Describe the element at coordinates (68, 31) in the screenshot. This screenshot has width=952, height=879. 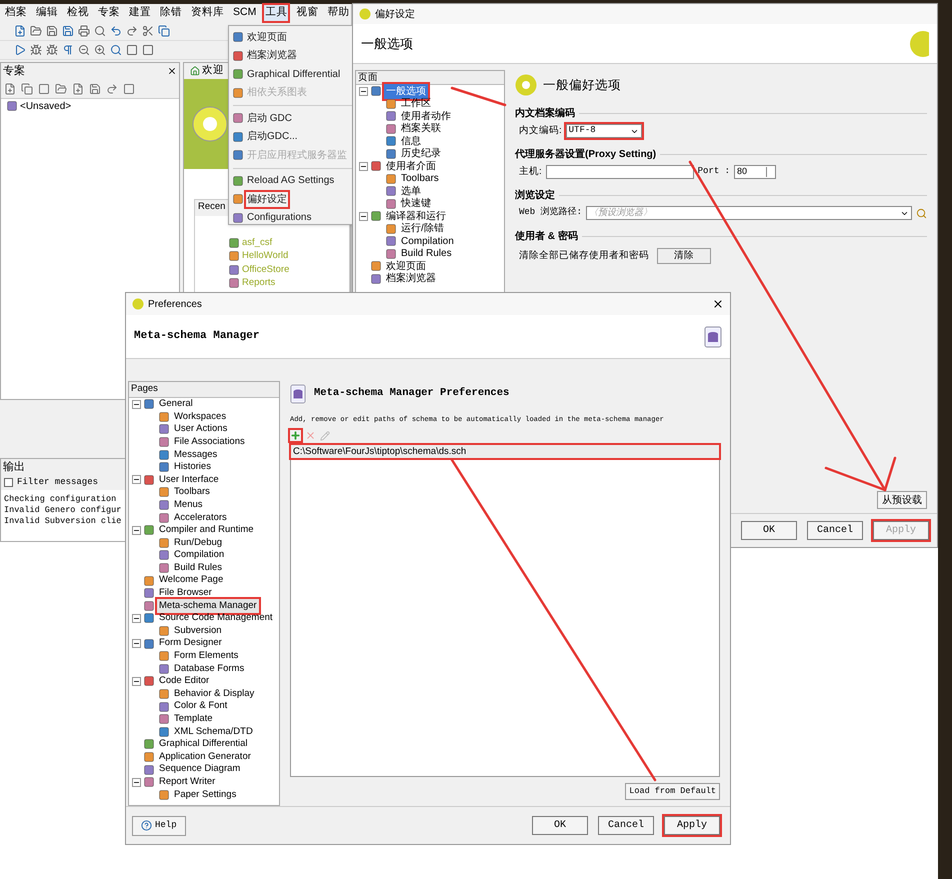
I see `save-icon` at that location.